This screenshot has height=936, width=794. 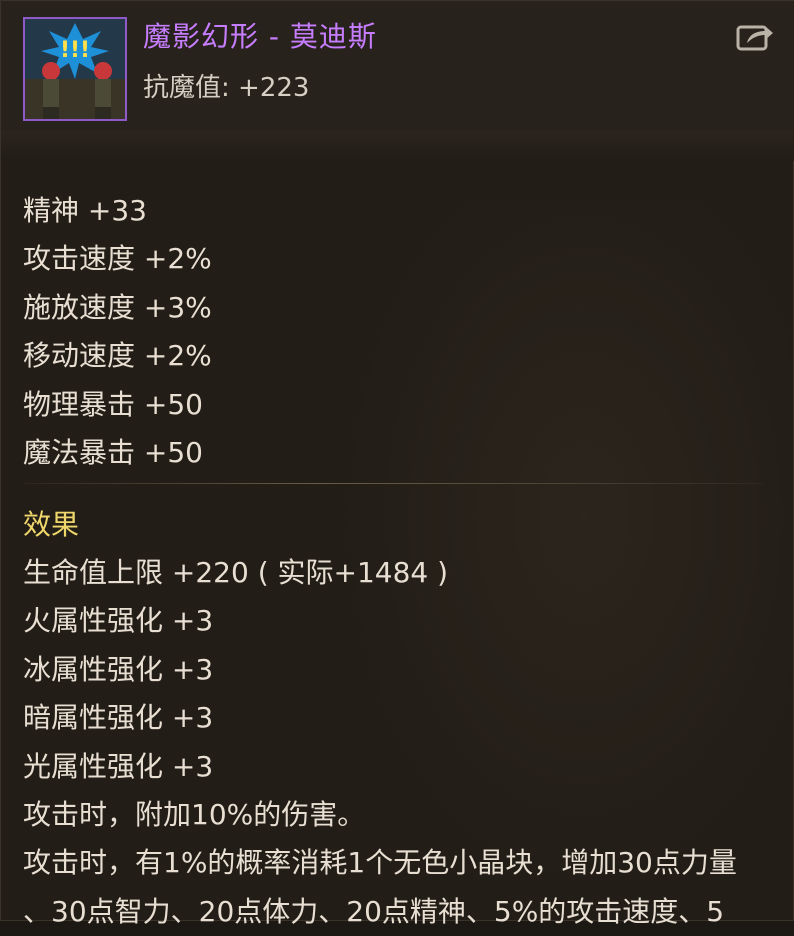 What do you see at coordinates (113, 404) in the screenshot?
I see `stat-line: 物理暴击 +50` at bounding box center [113, 404].